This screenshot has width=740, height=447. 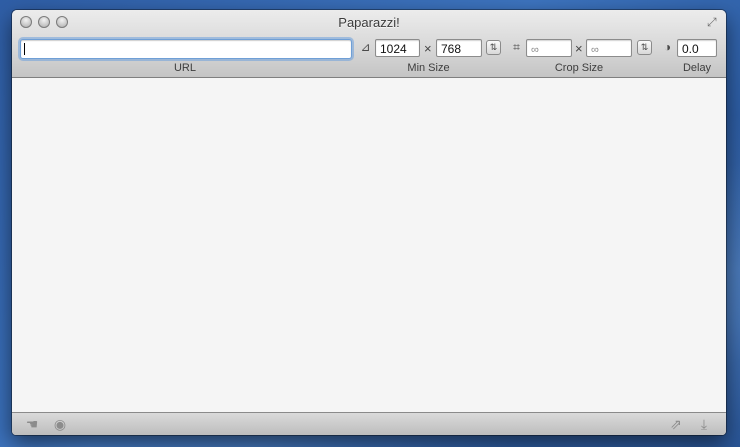 What do you see at coordinates (697, 48) in the screenshot?
I see `delay-field: 0.0` at bounding box center [697, 48].